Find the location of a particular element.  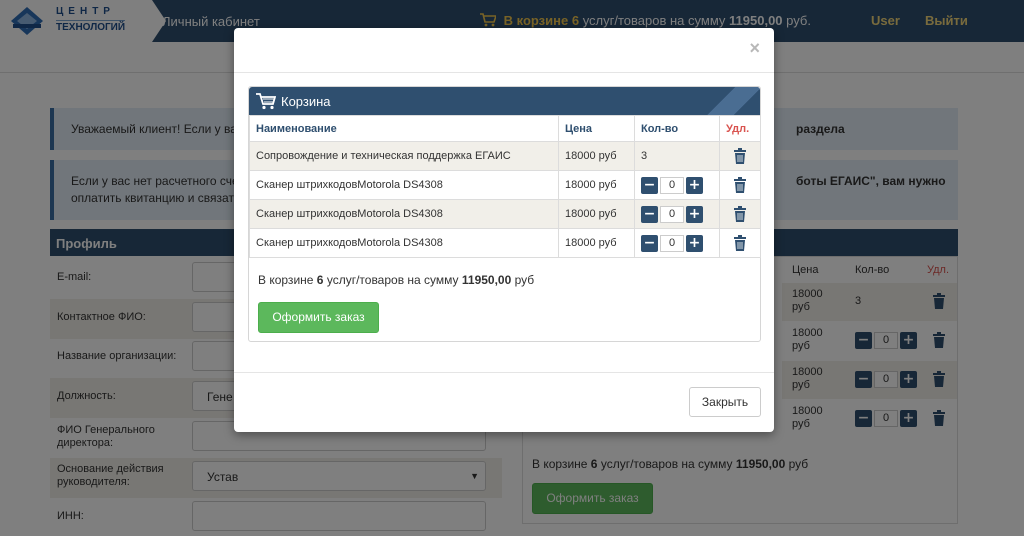

col-delete: Удл. is located at coordinates (740, 128).